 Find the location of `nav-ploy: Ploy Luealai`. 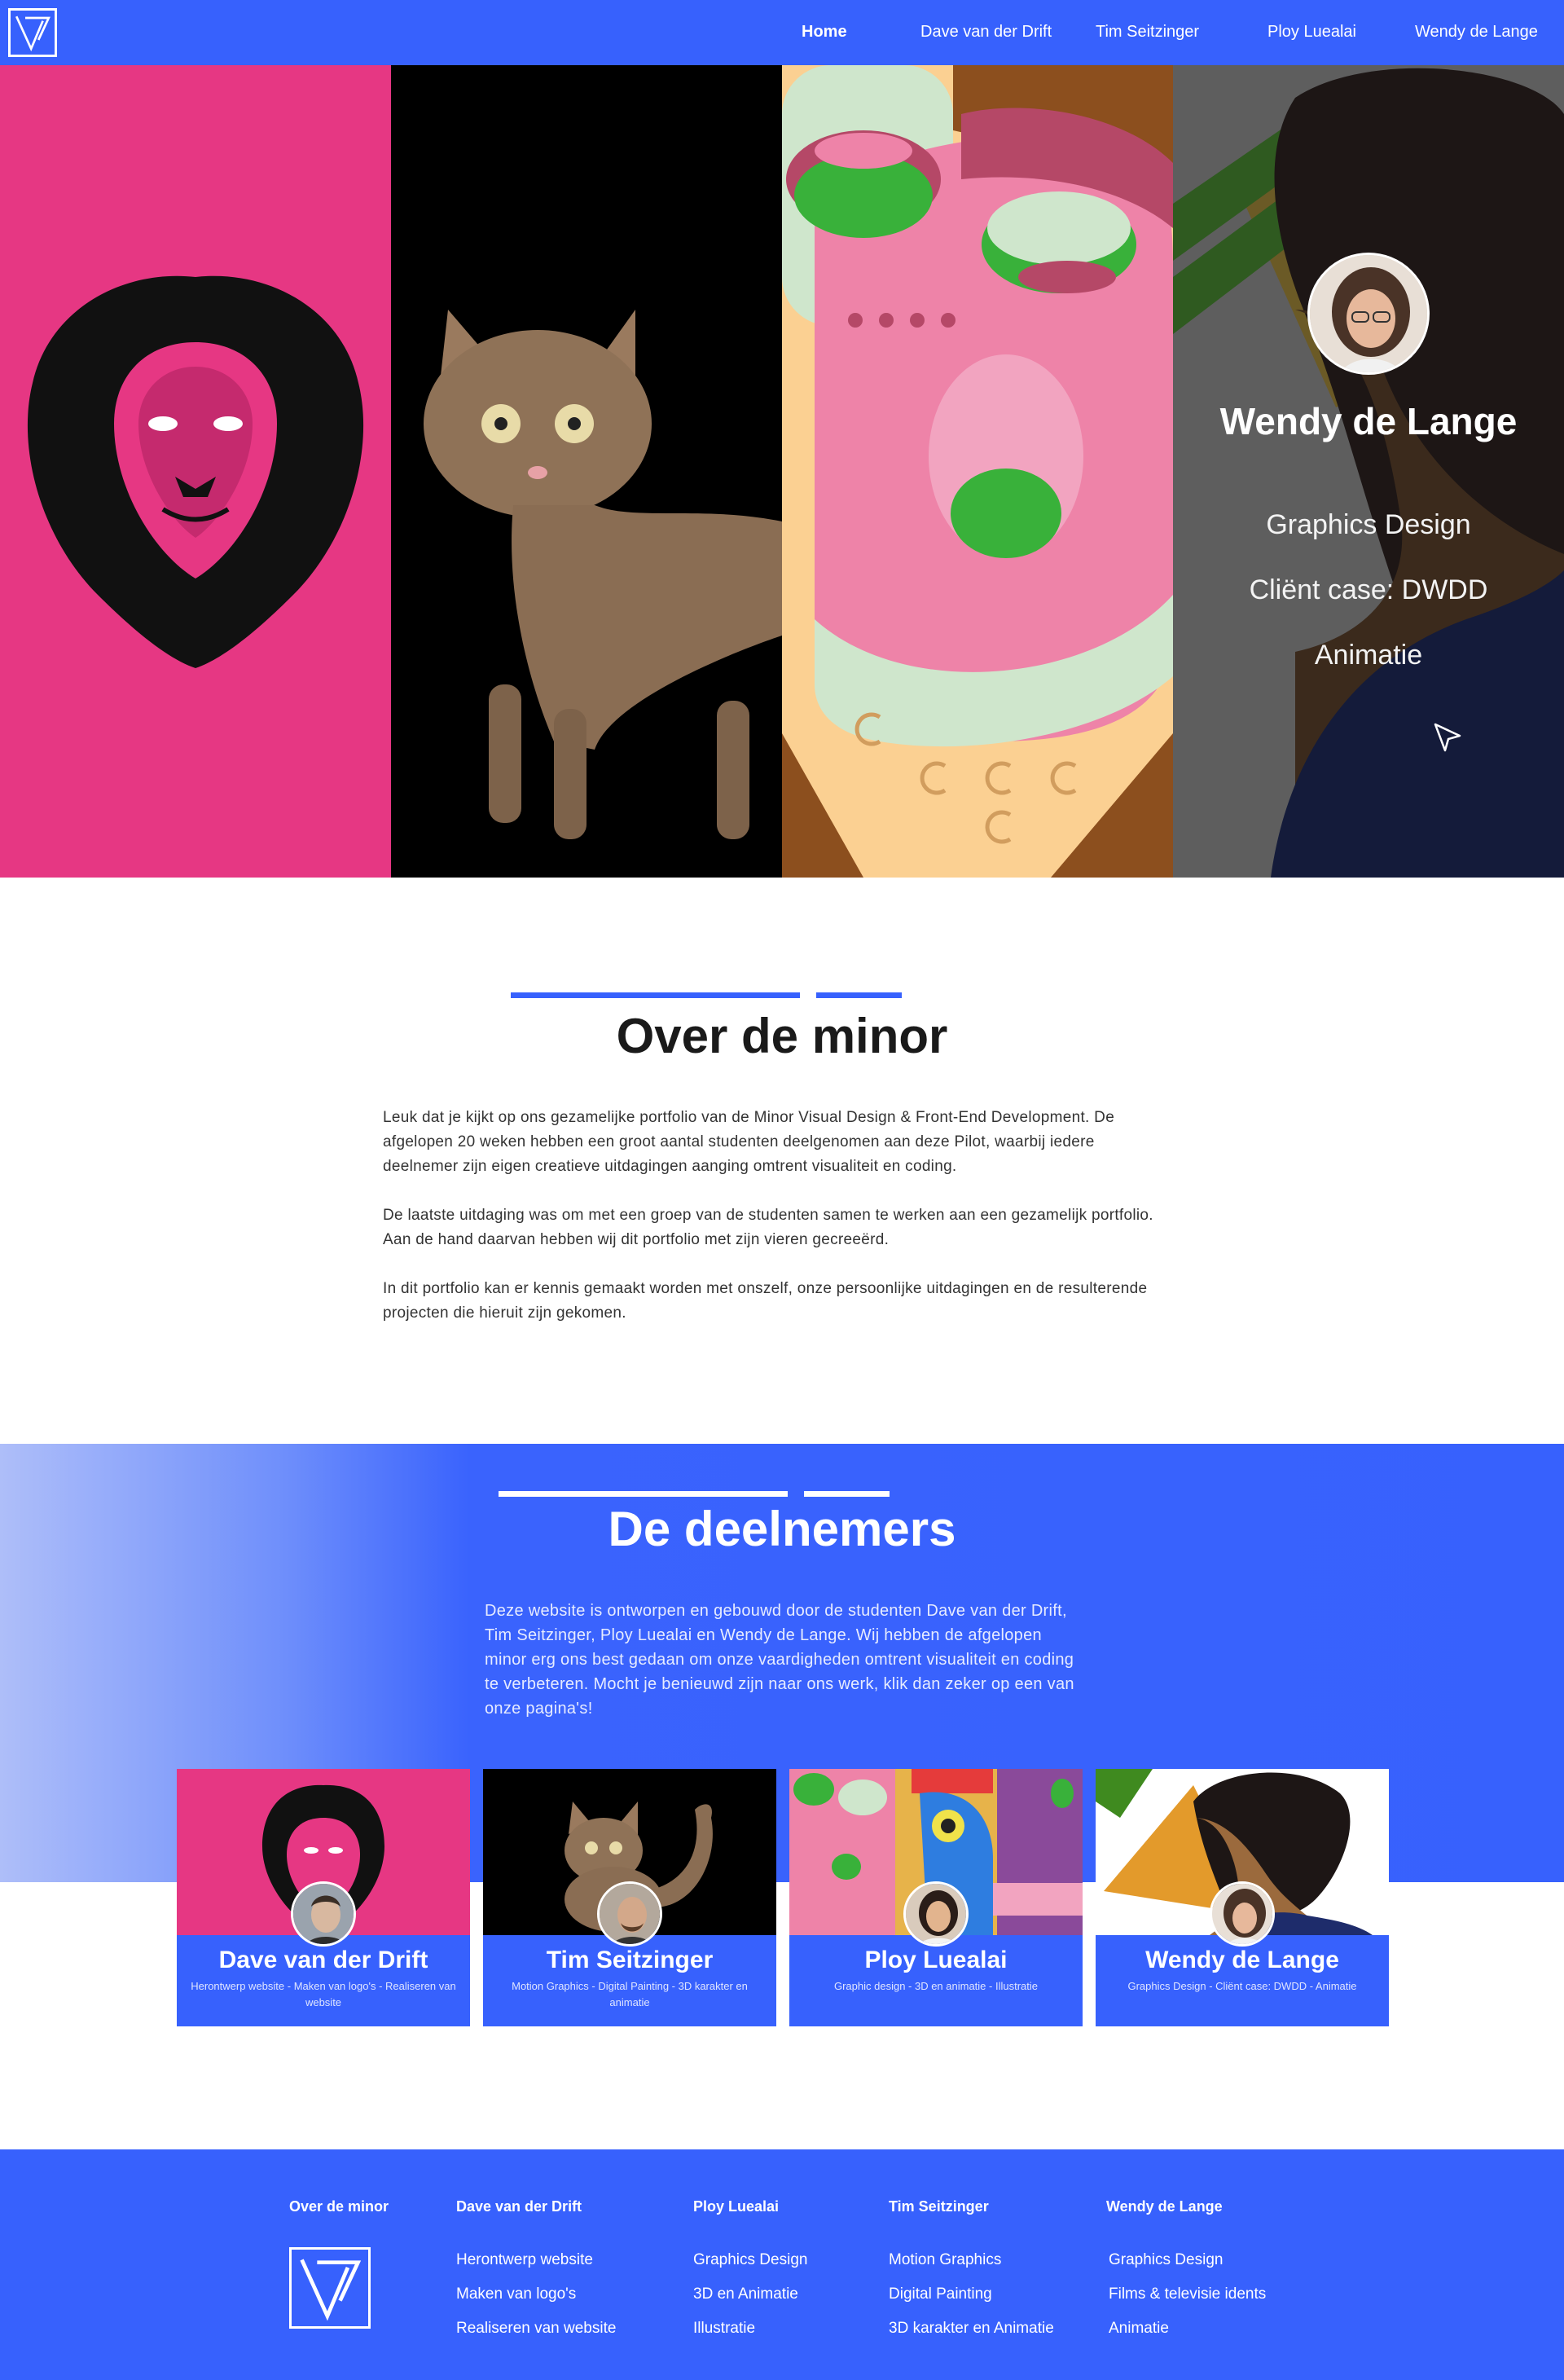

nav-ploy: Ploy Luealai is located at coordinates (1311, 32).